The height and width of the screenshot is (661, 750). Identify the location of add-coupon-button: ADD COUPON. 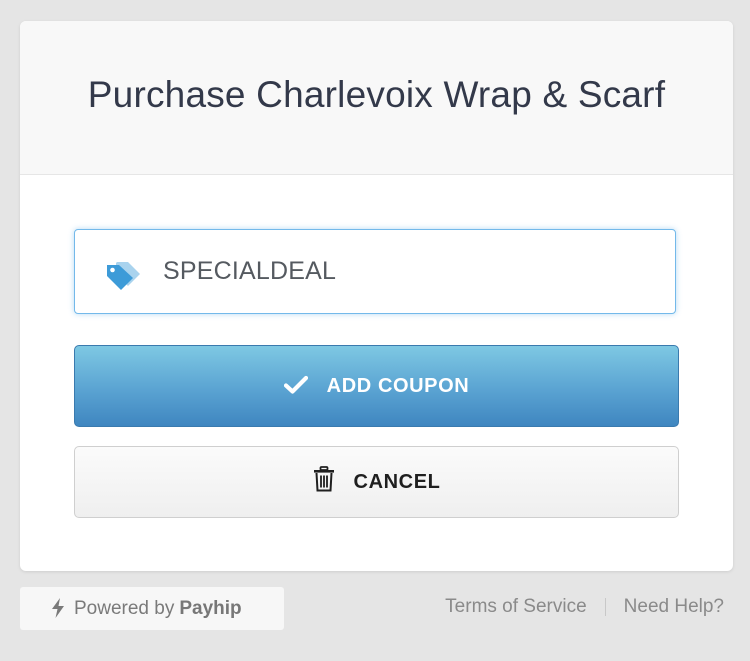
(376, 386).